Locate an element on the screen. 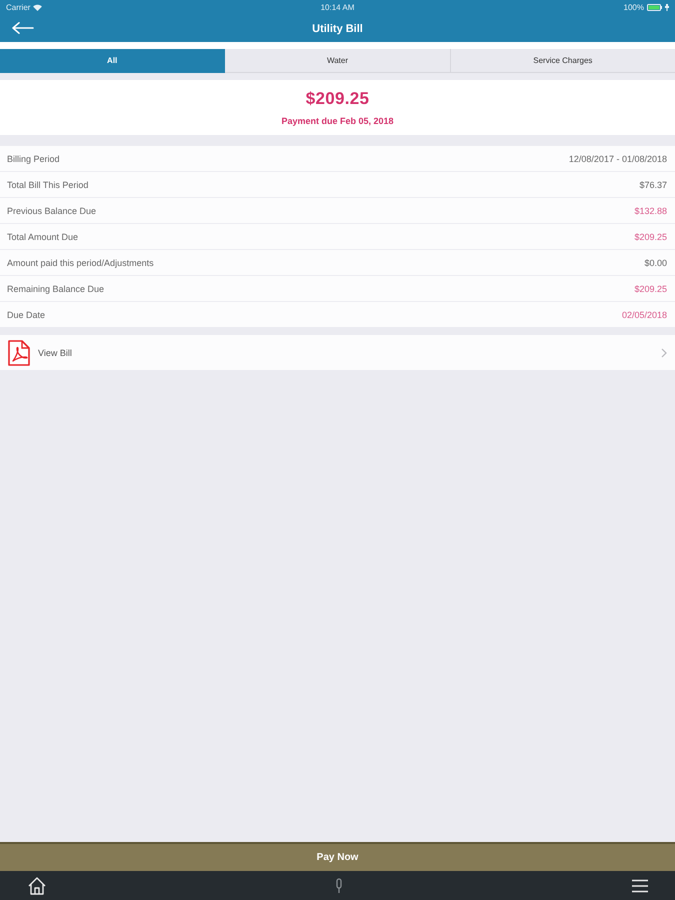 This screenshot has height=900, width=675. home-icon is located at coordinates (37, 885).